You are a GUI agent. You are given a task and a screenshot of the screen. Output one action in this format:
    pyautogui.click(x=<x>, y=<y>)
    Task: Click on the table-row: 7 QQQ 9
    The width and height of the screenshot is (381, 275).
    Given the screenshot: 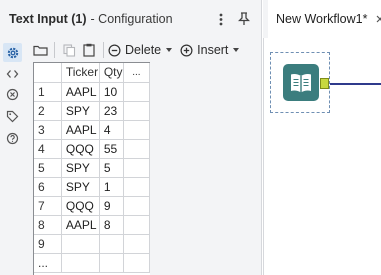 What is the action you would take?
    pyautogui.click(x=92, y=206)
    